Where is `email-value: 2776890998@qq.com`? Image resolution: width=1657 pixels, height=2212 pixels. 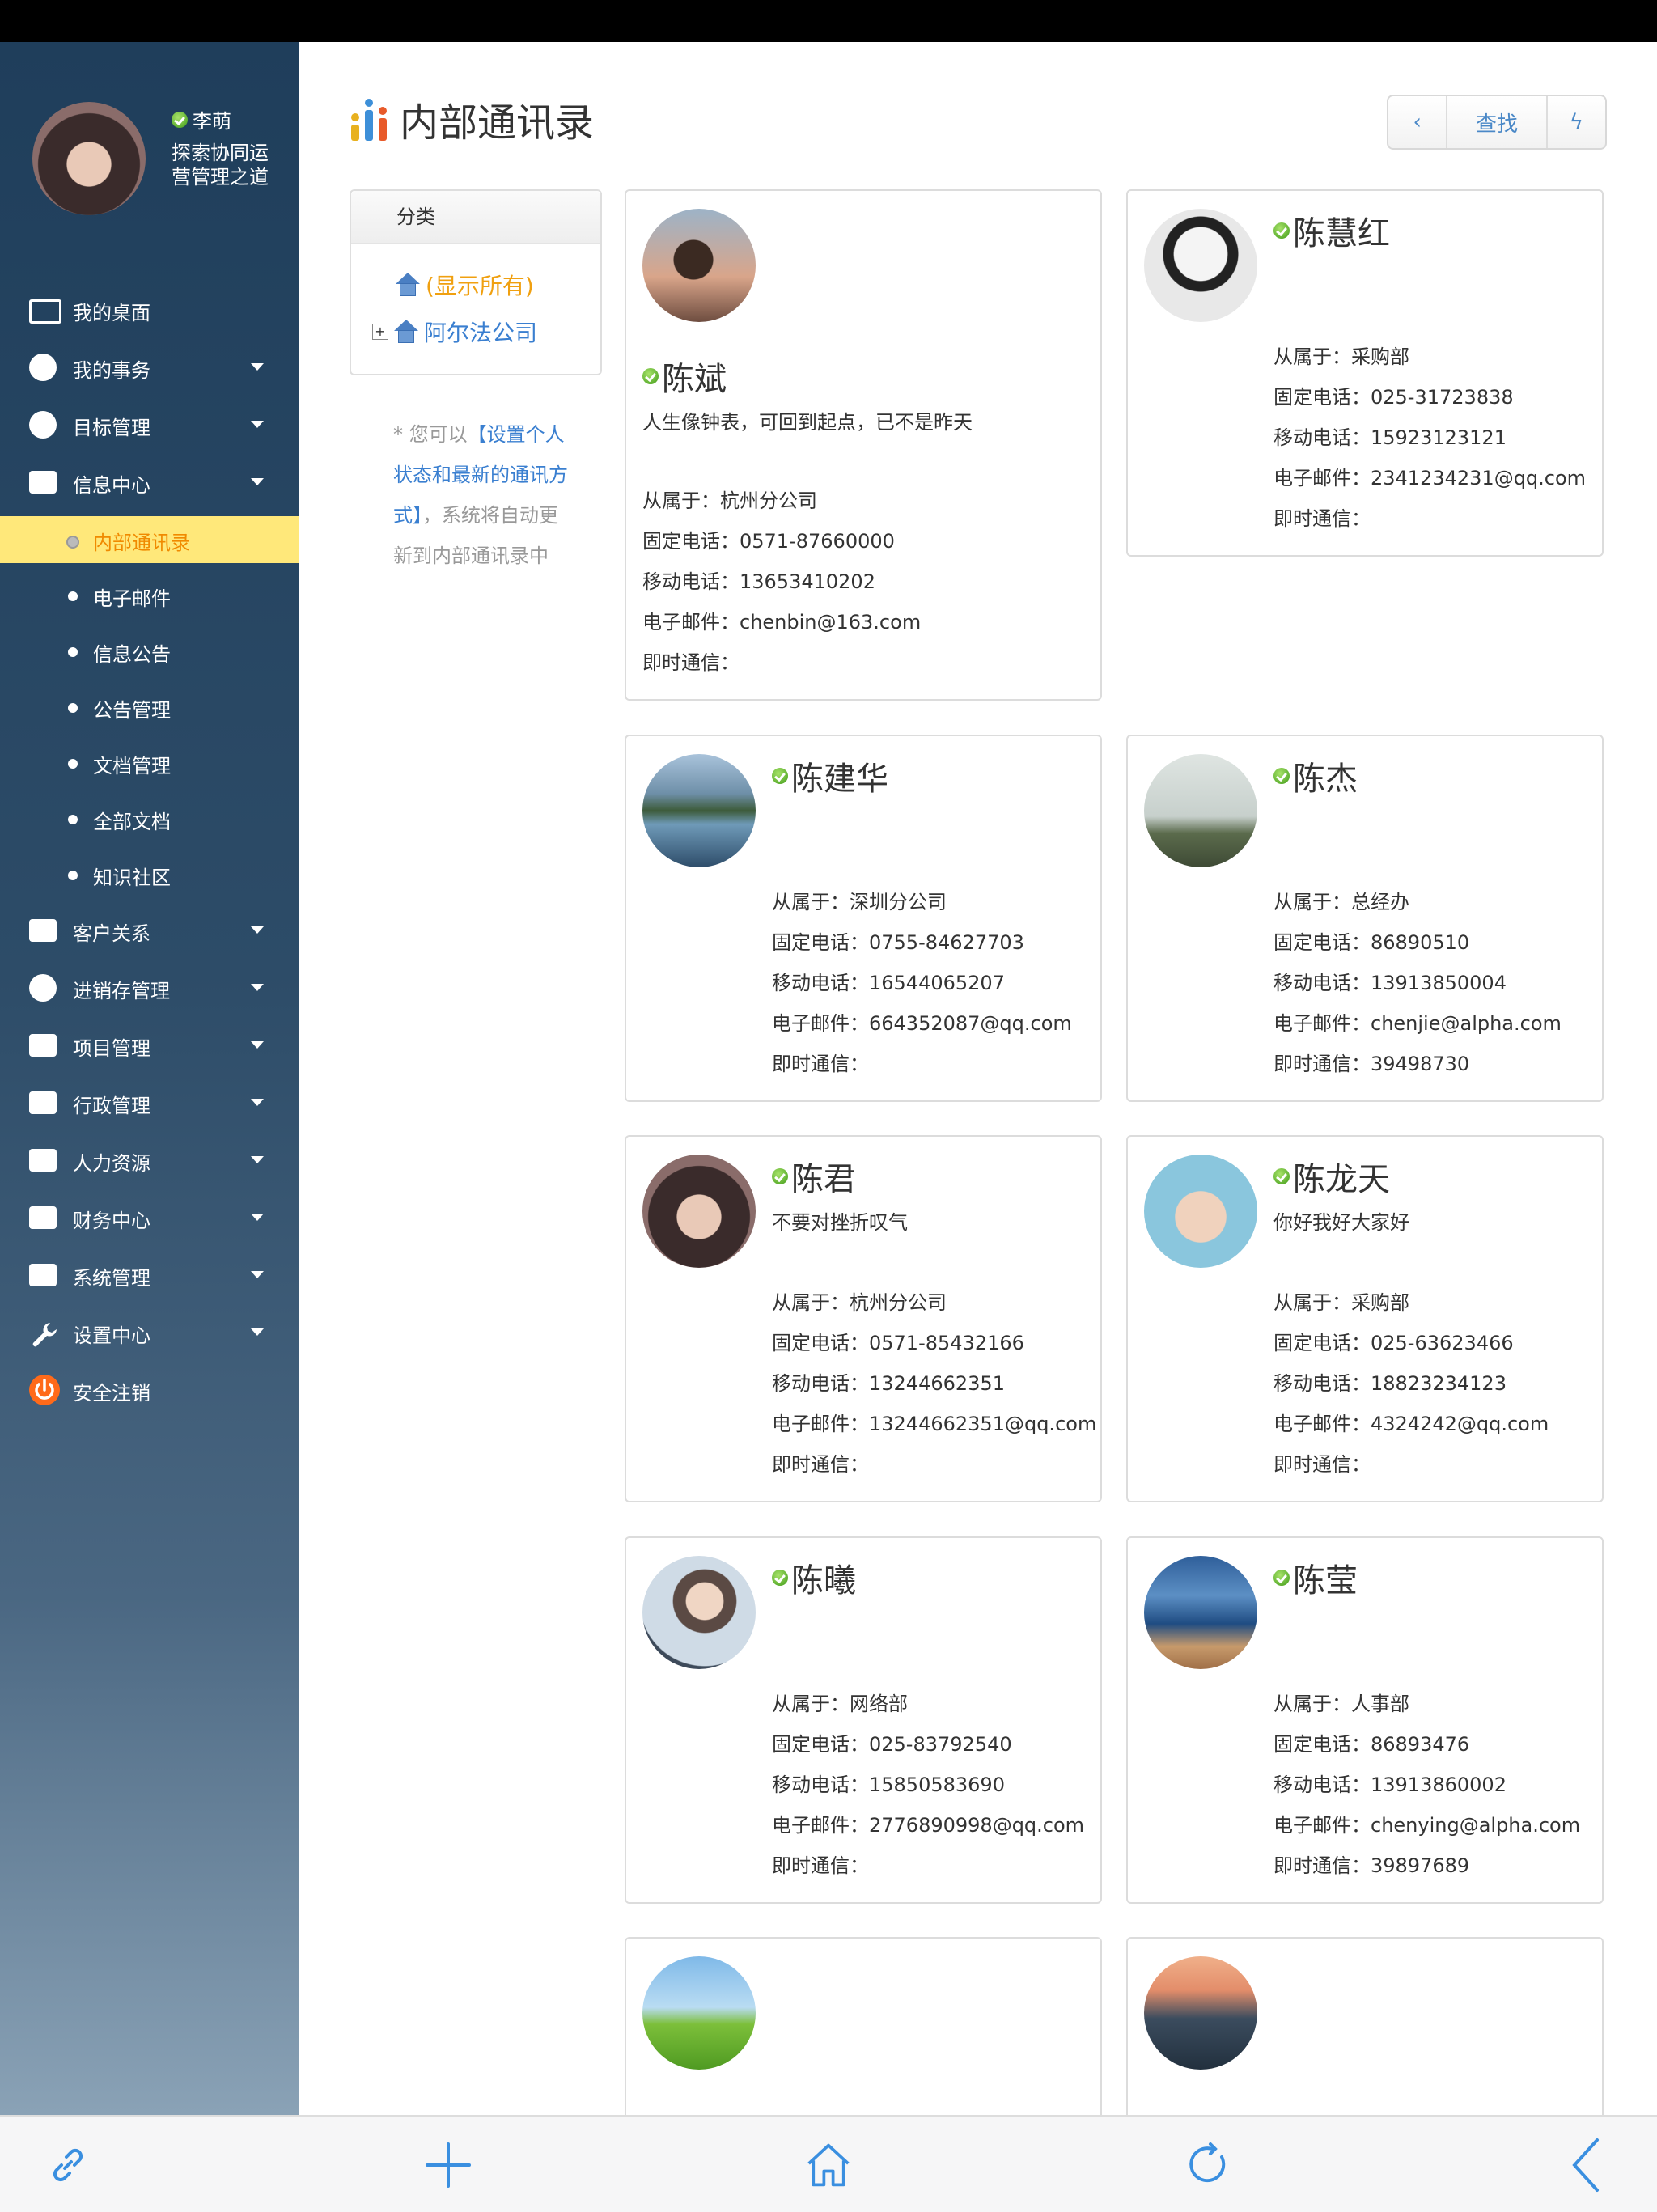
email-value: 2776890998@qq.com is located at coordinates (977, 1825).